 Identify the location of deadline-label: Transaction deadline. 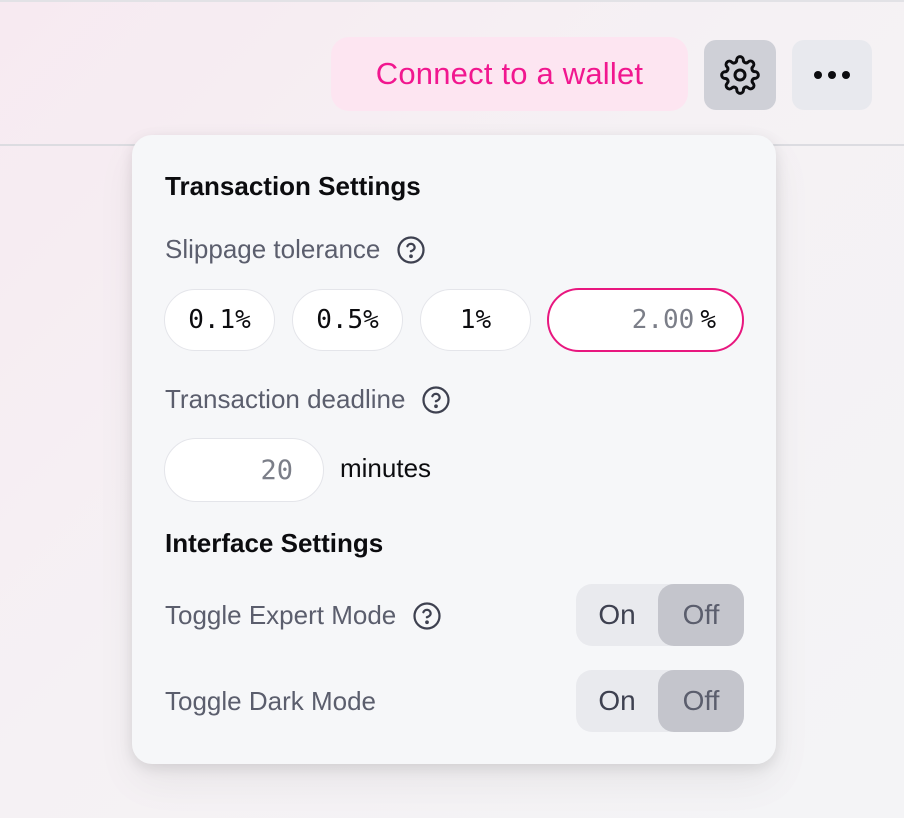
(285, 399).